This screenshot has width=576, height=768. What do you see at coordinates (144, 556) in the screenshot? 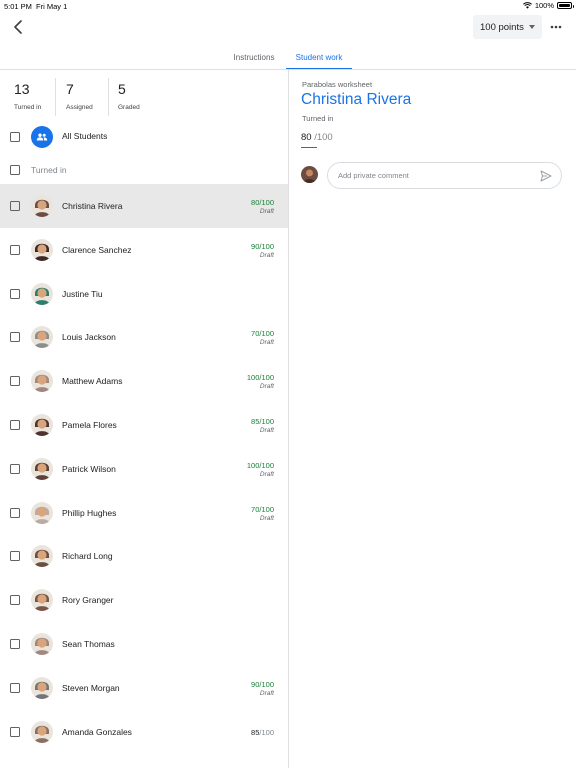
I see `student-row: Richard Long` at bounding box center [144, 556].